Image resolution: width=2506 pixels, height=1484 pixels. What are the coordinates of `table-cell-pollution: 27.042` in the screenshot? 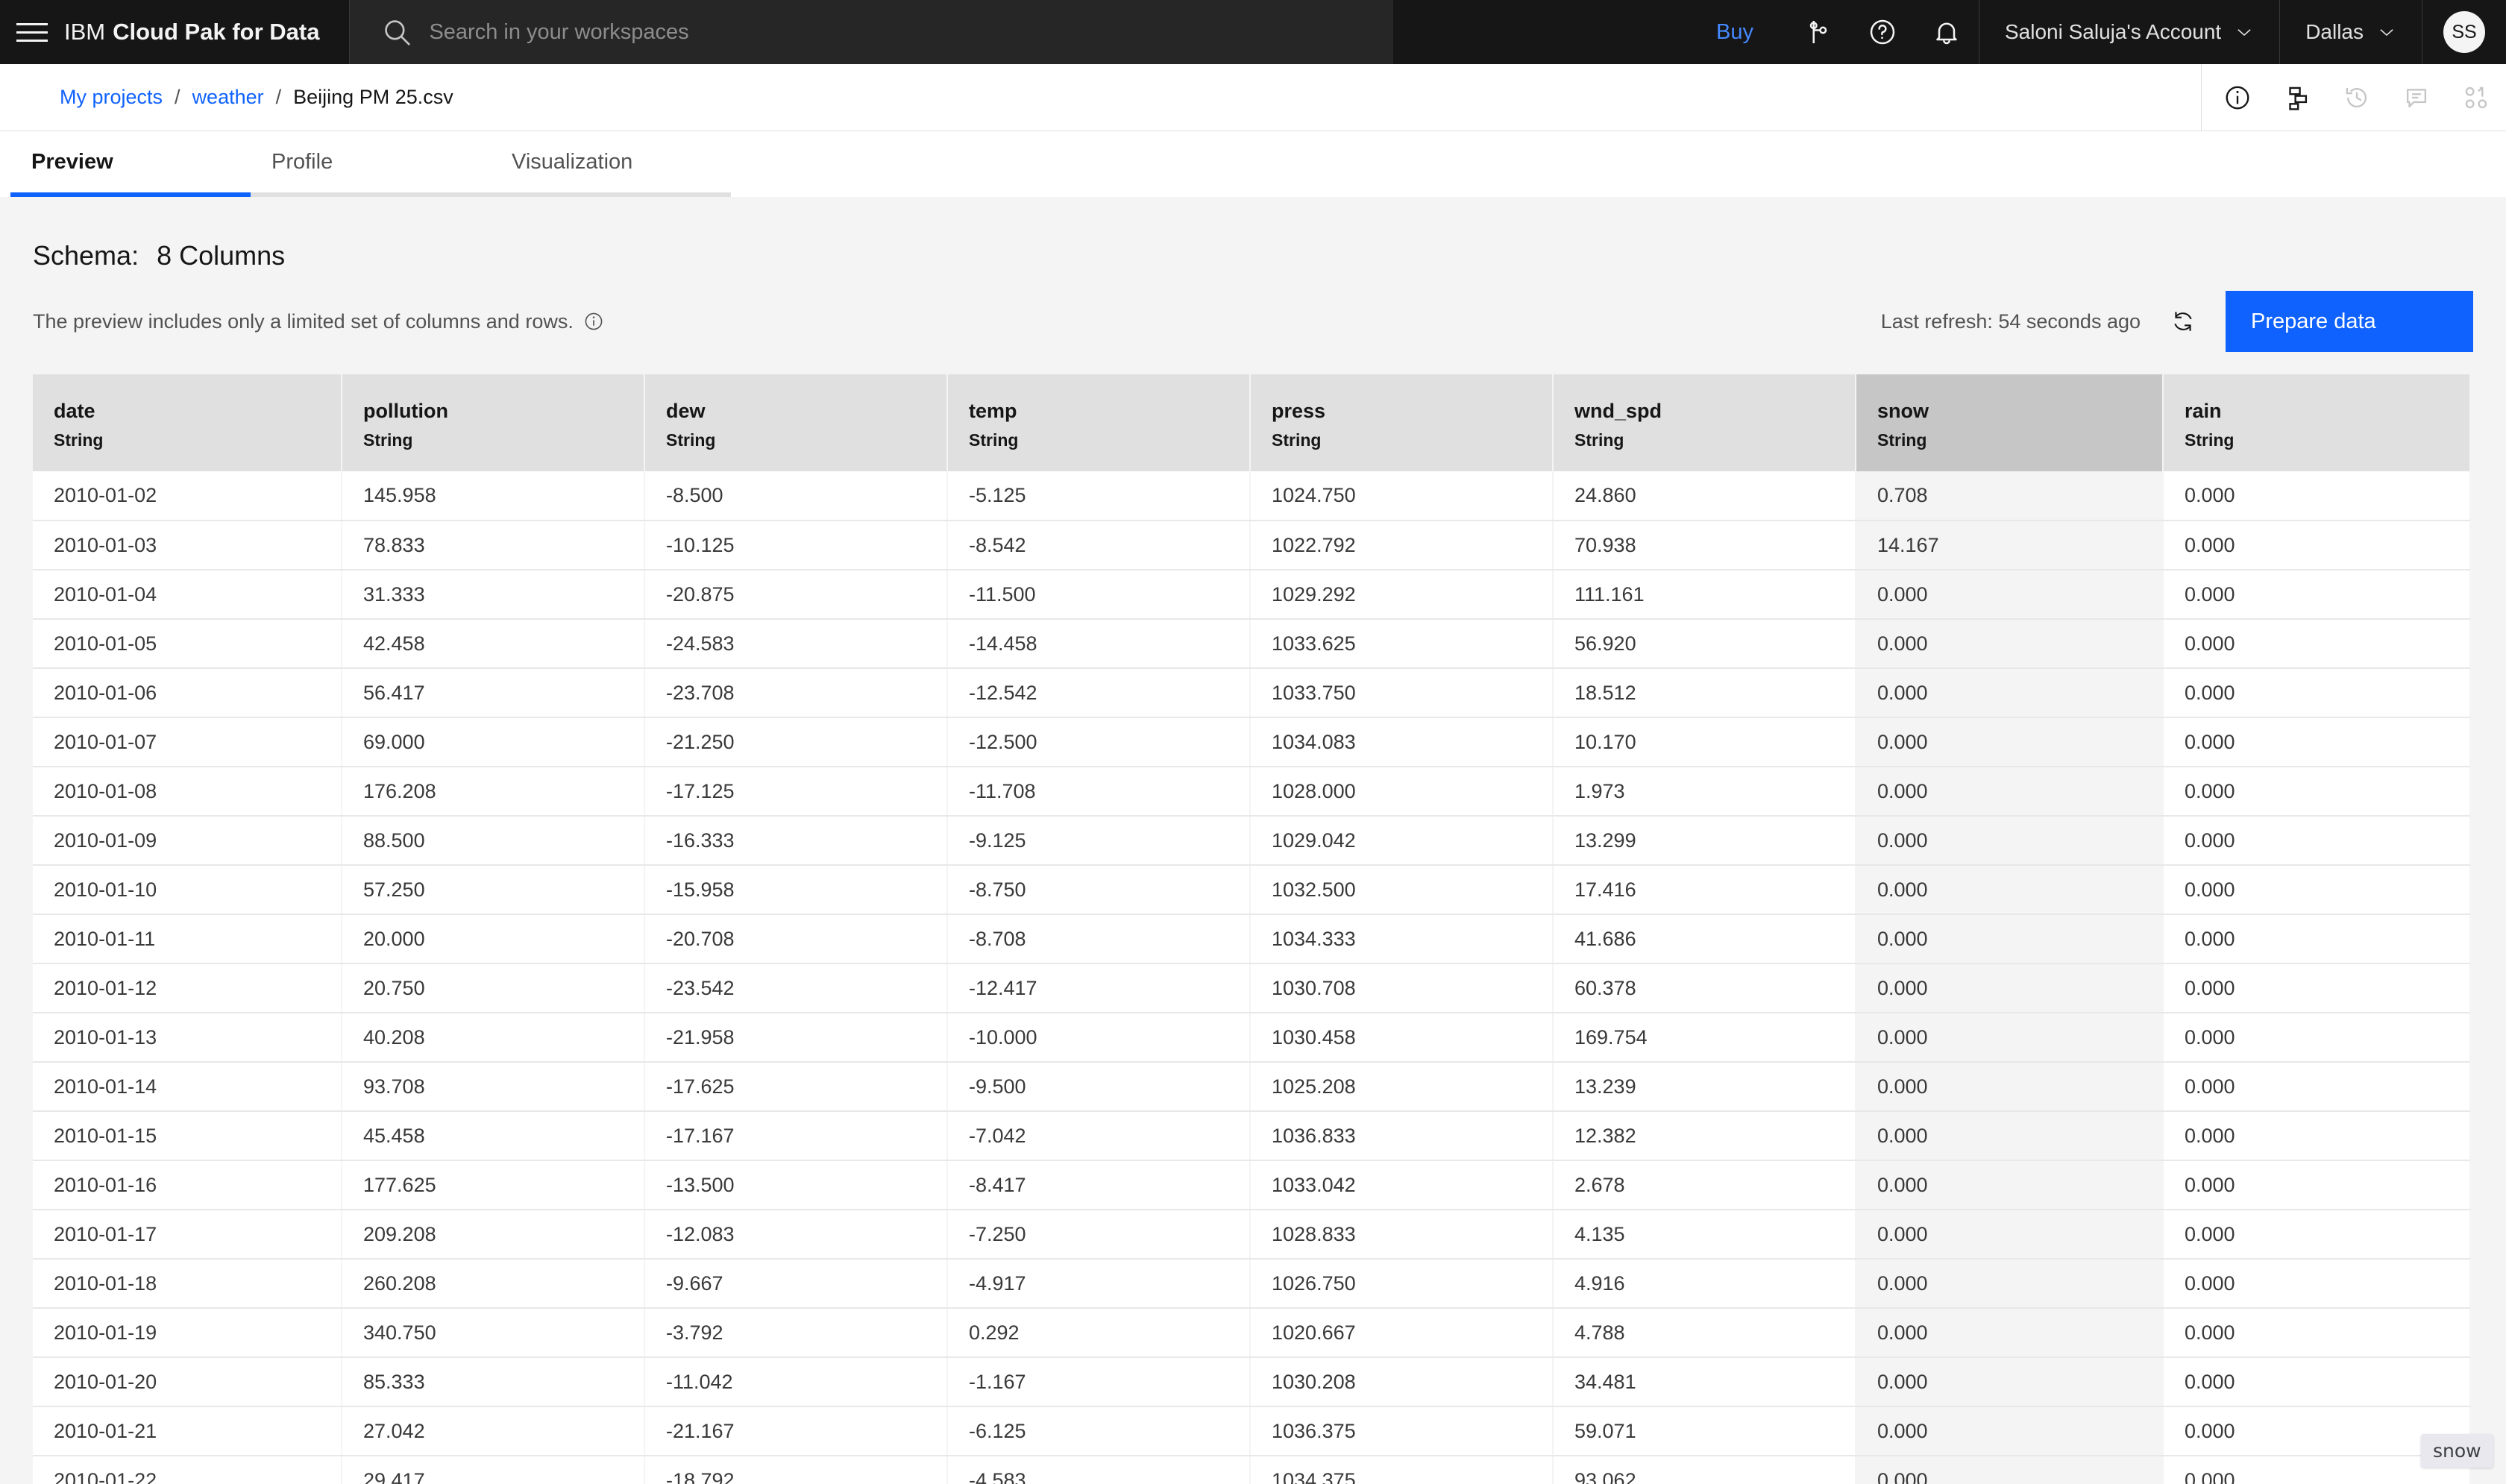 It's located at (493, 1431).